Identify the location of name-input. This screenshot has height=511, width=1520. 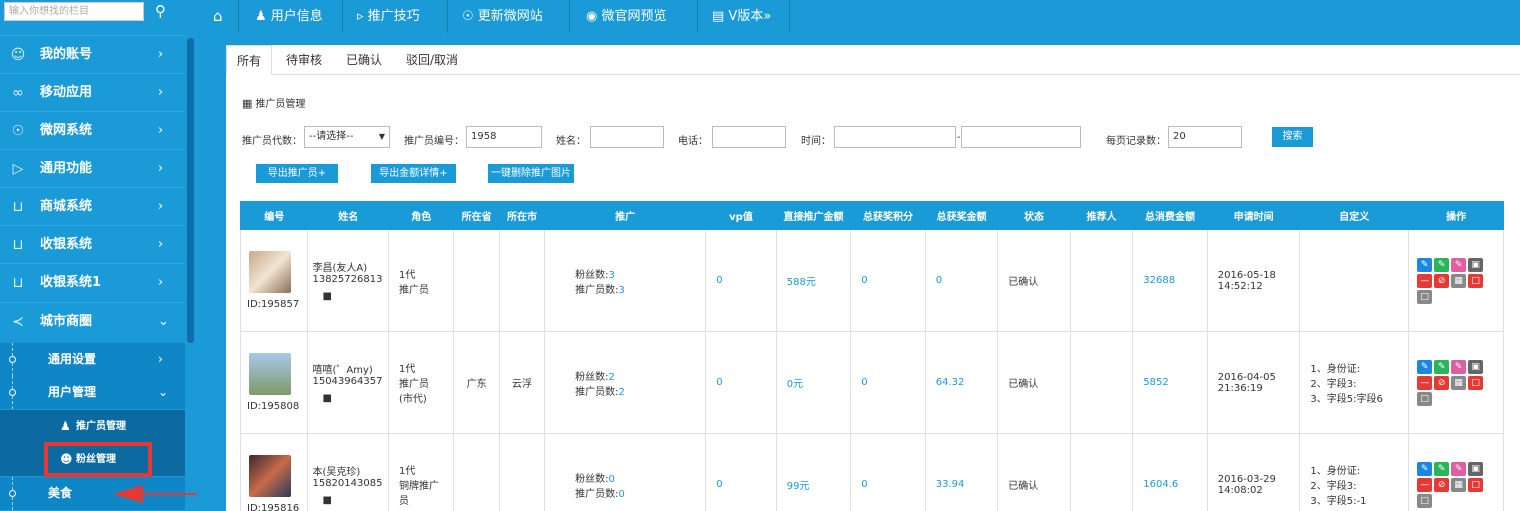
(627, 137).